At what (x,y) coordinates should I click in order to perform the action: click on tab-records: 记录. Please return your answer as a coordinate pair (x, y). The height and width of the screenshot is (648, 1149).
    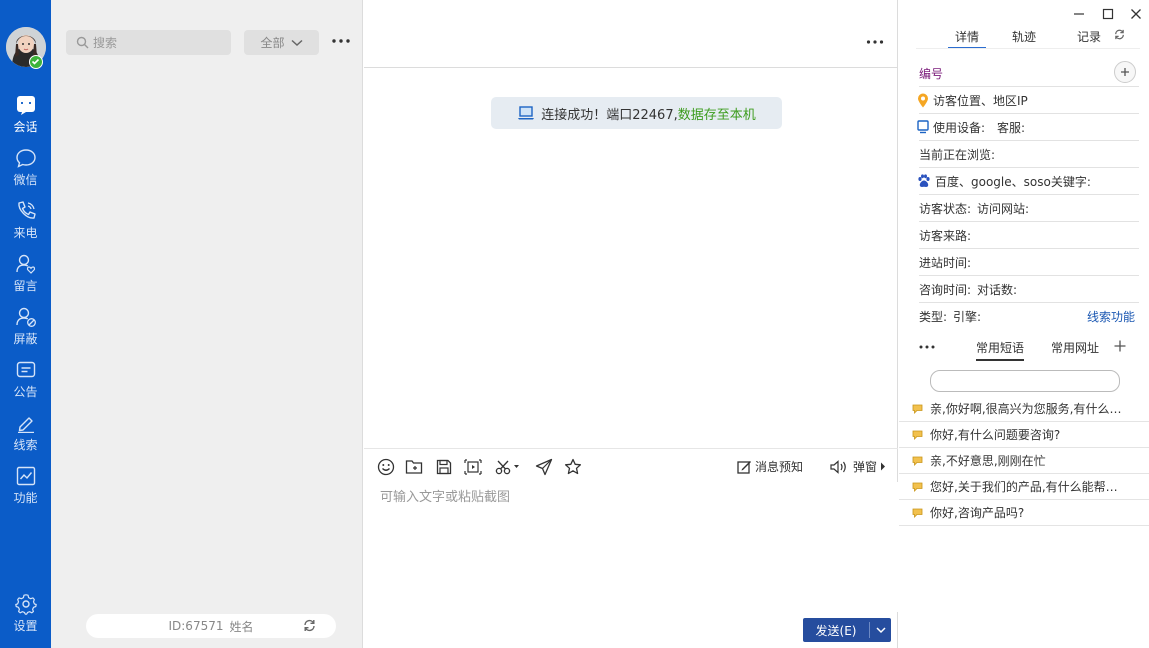
    Looking at the image, I should click on (1089, 36).